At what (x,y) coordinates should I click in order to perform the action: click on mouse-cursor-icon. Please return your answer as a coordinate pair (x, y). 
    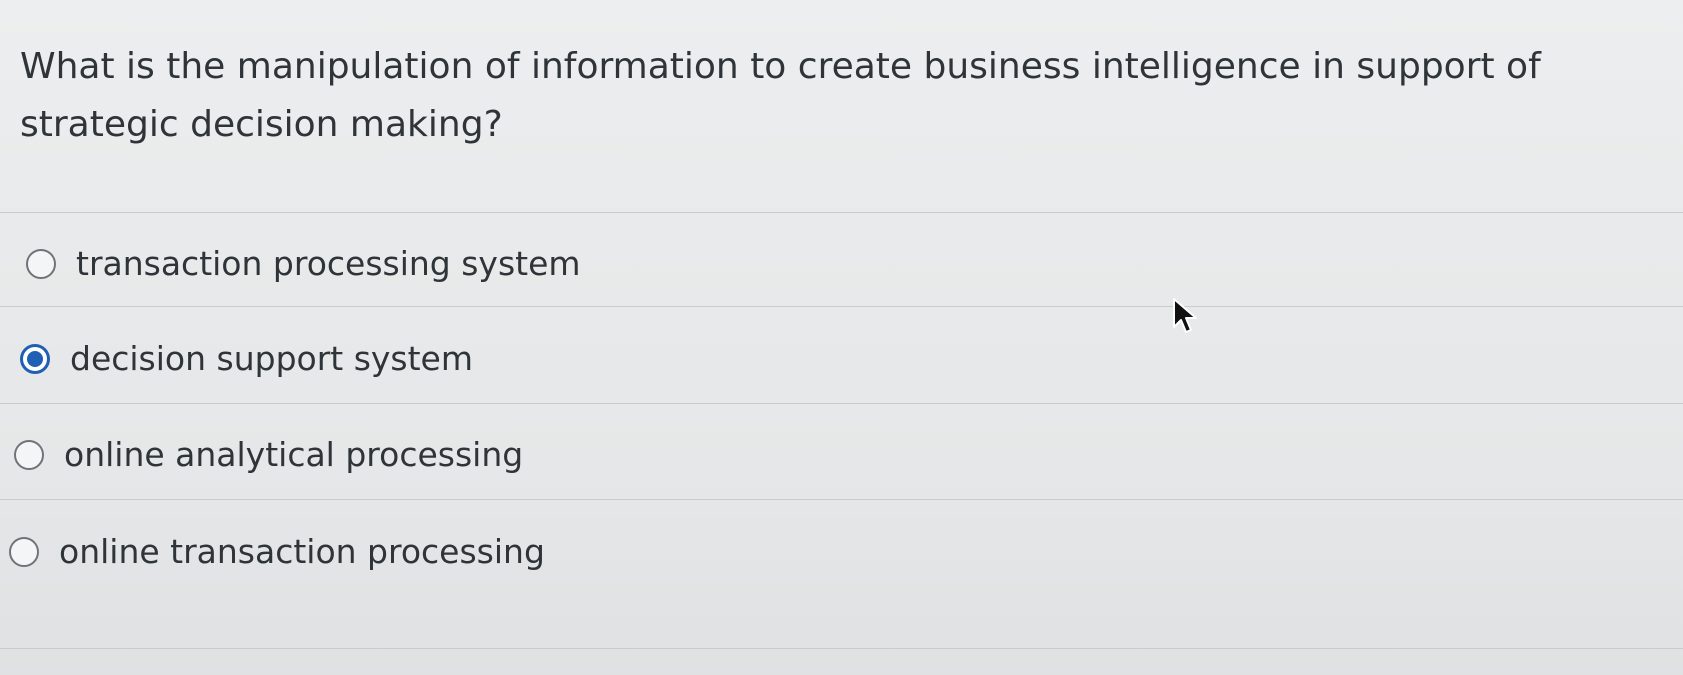
    Looking at the image, I should click on (1185, 315).